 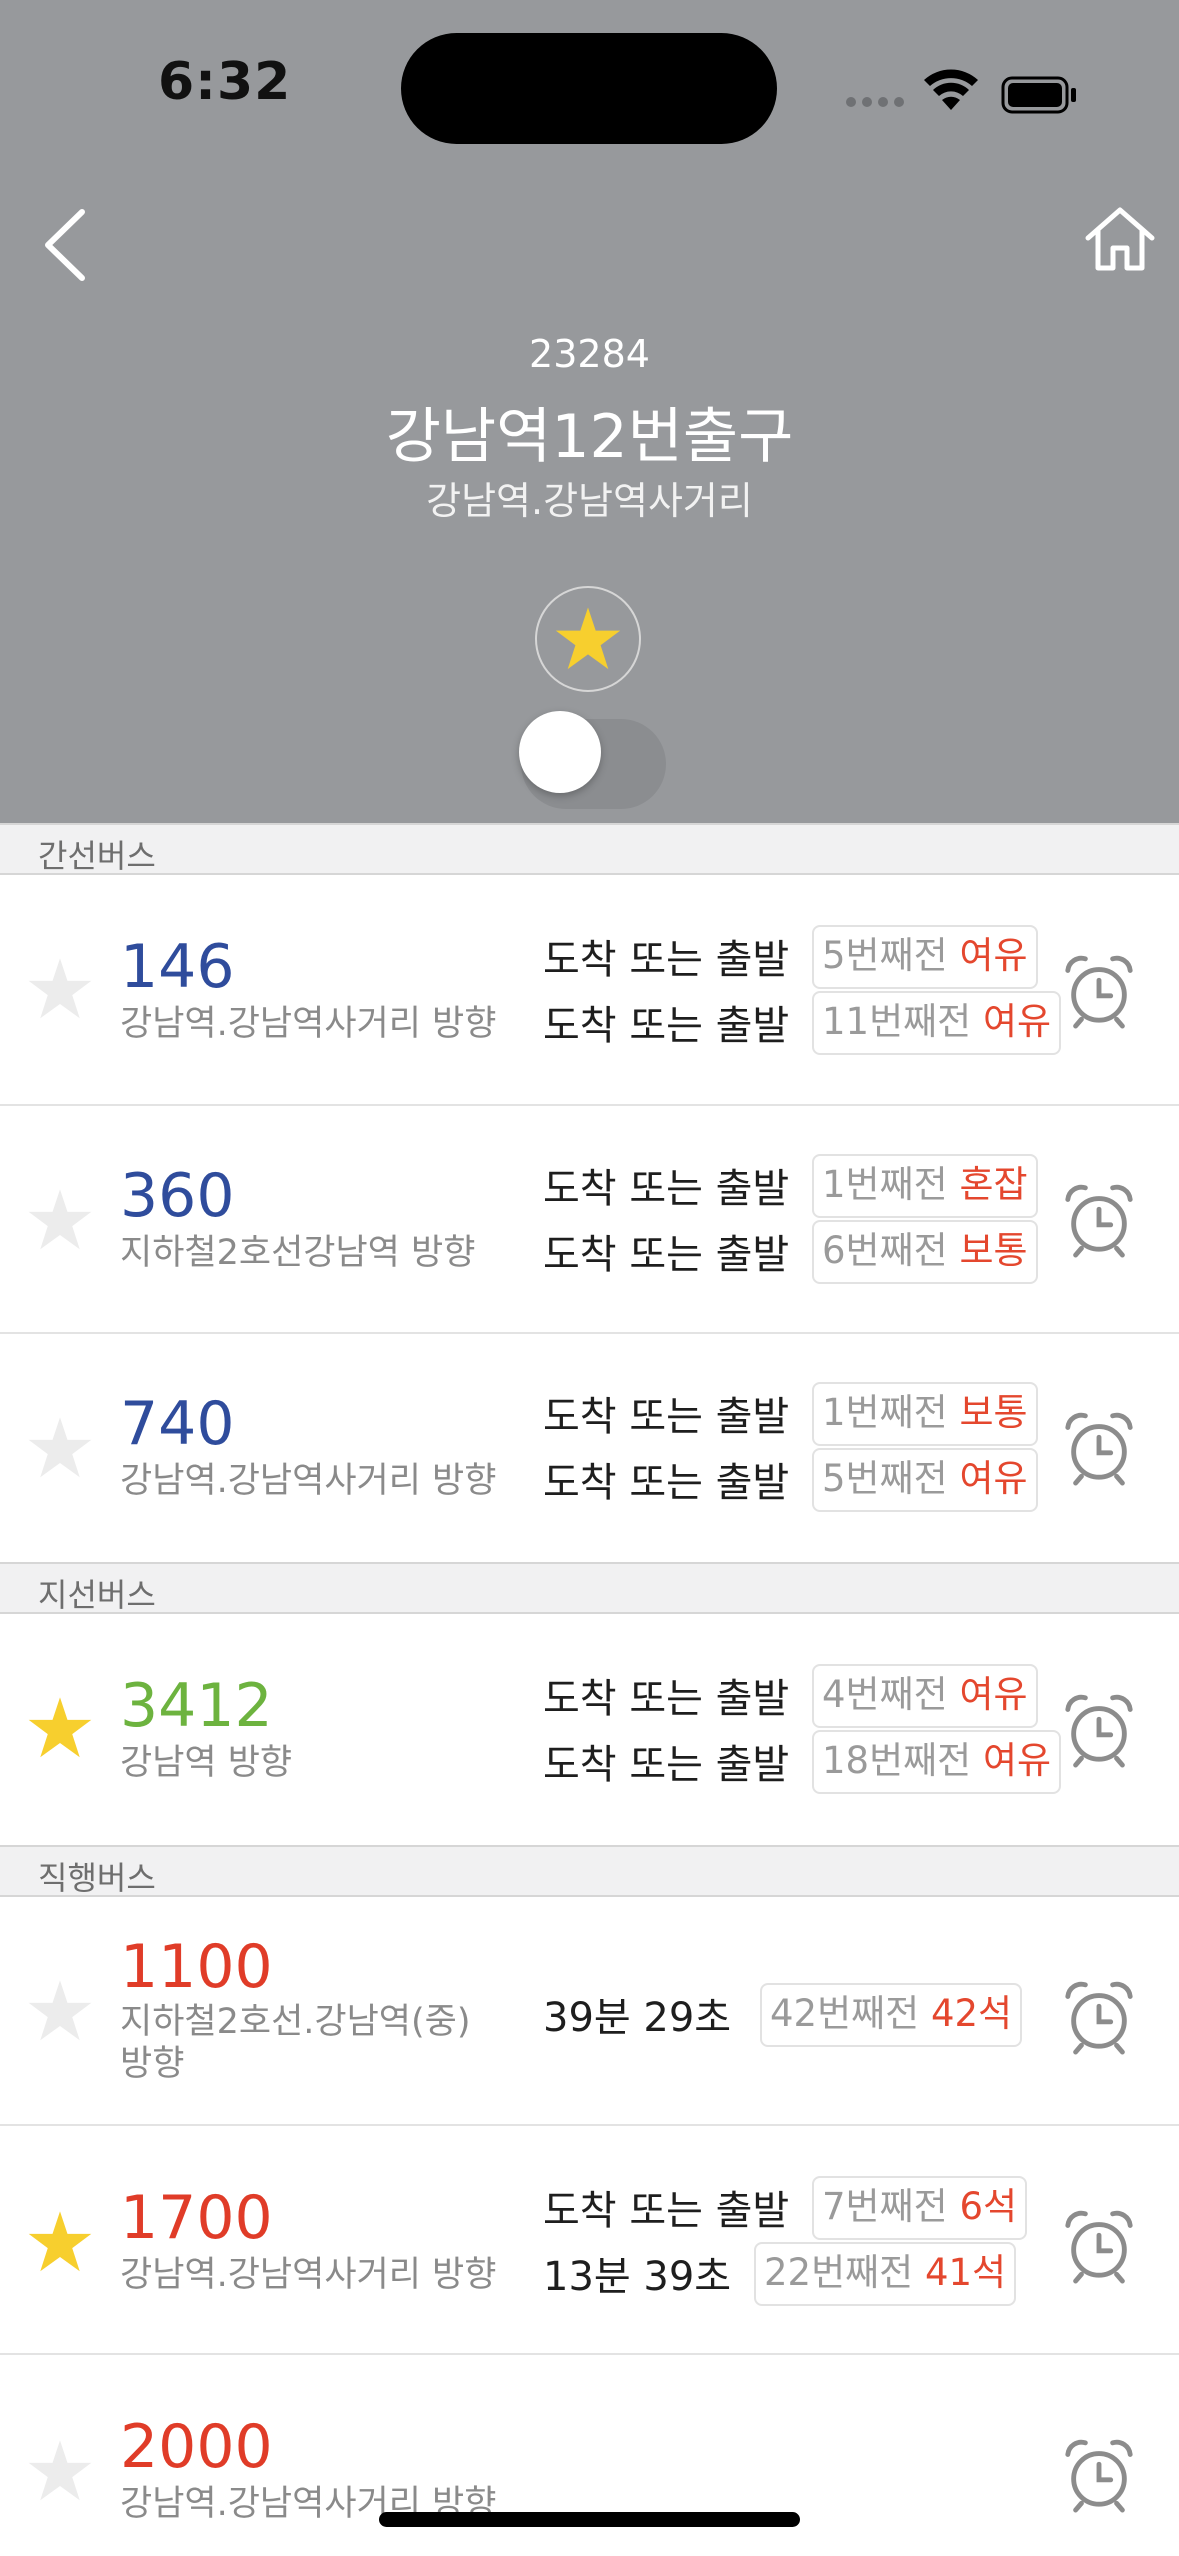 What do you see at coordinates (885, 2206) in the screenshot?
I see `stop-count: 7번째전` at bounding box center [885, 2206].